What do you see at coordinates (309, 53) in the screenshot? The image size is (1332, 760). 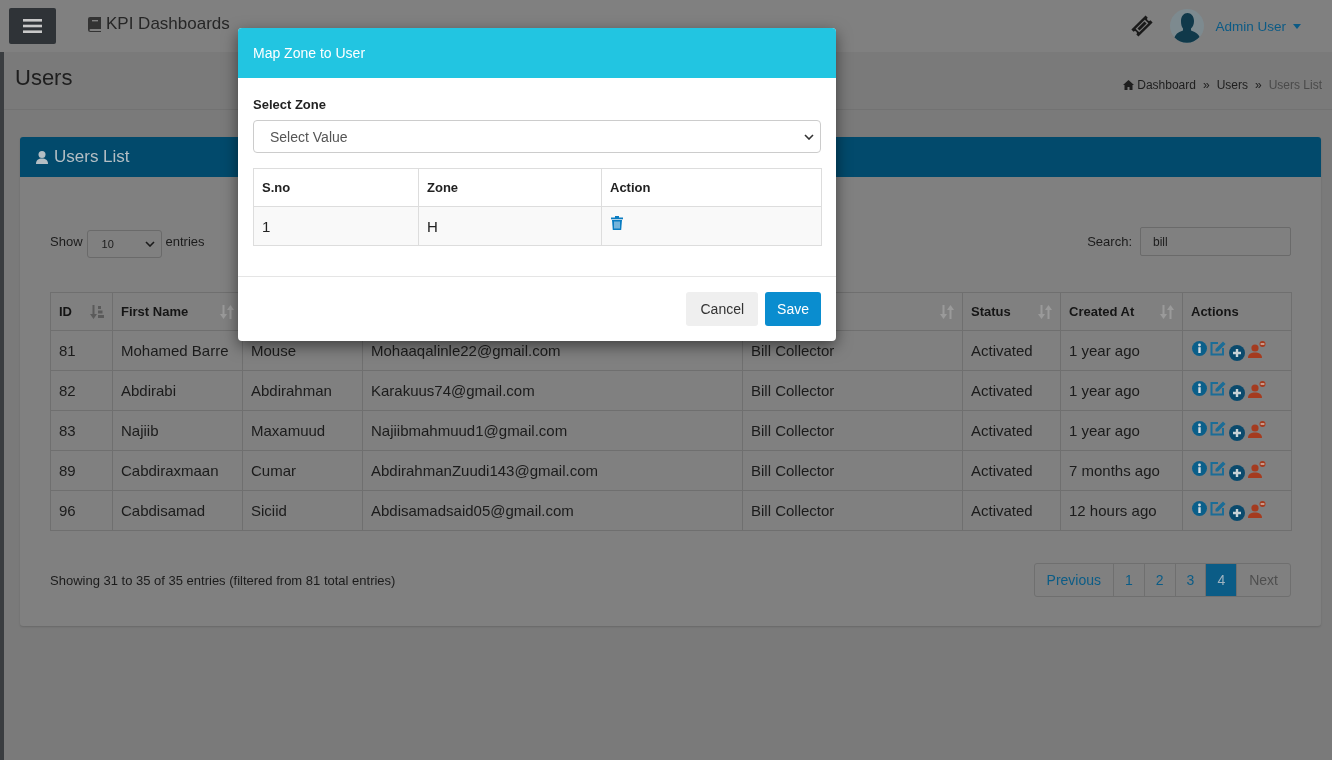 I see `modal-title: Map Zone to User` at bounding box center [309, 53].